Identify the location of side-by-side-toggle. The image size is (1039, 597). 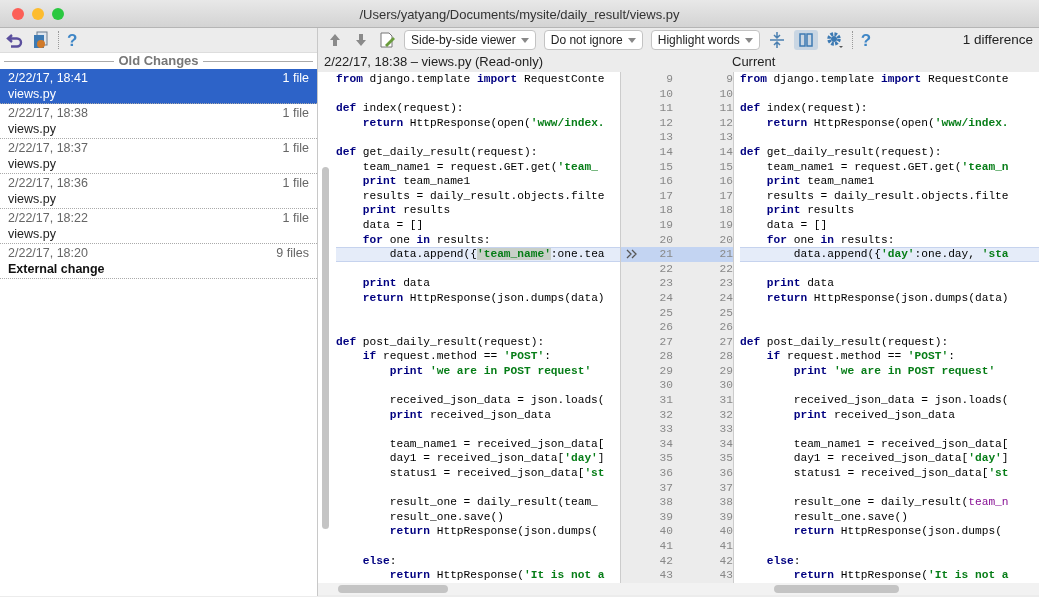
(805, 40).